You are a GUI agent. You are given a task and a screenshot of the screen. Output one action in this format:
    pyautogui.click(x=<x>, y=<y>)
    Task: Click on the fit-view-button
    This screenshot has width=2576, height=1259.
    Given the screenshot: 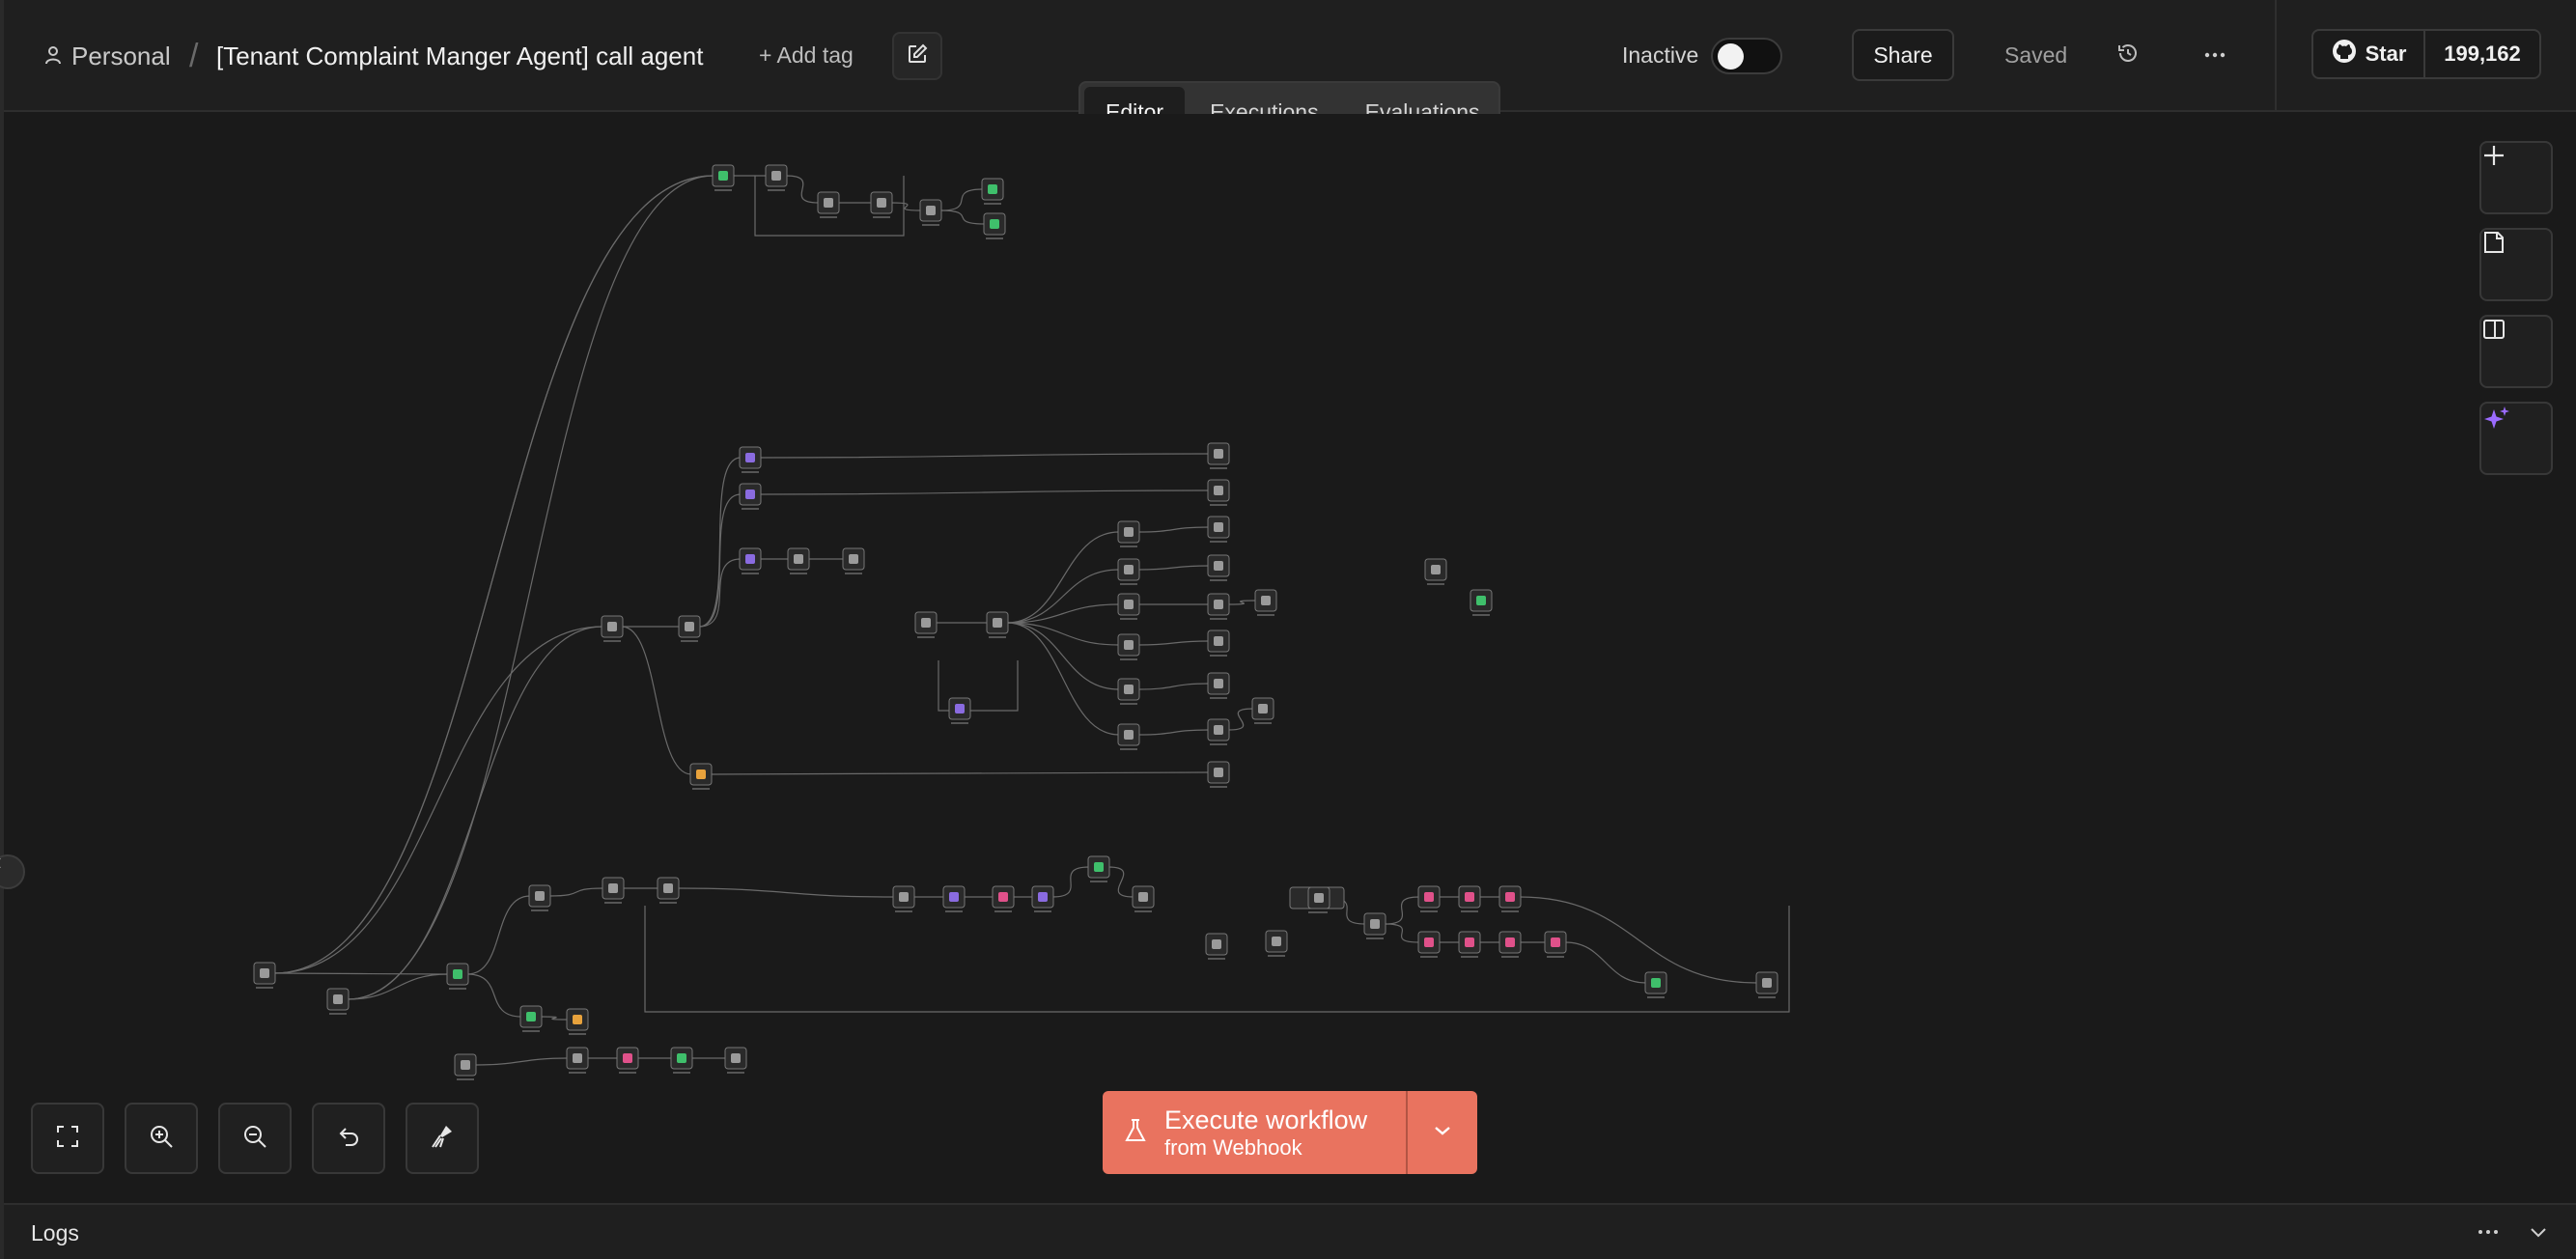 What is the action you would take?
    pyautogui.click(x=68, y=1138)
    